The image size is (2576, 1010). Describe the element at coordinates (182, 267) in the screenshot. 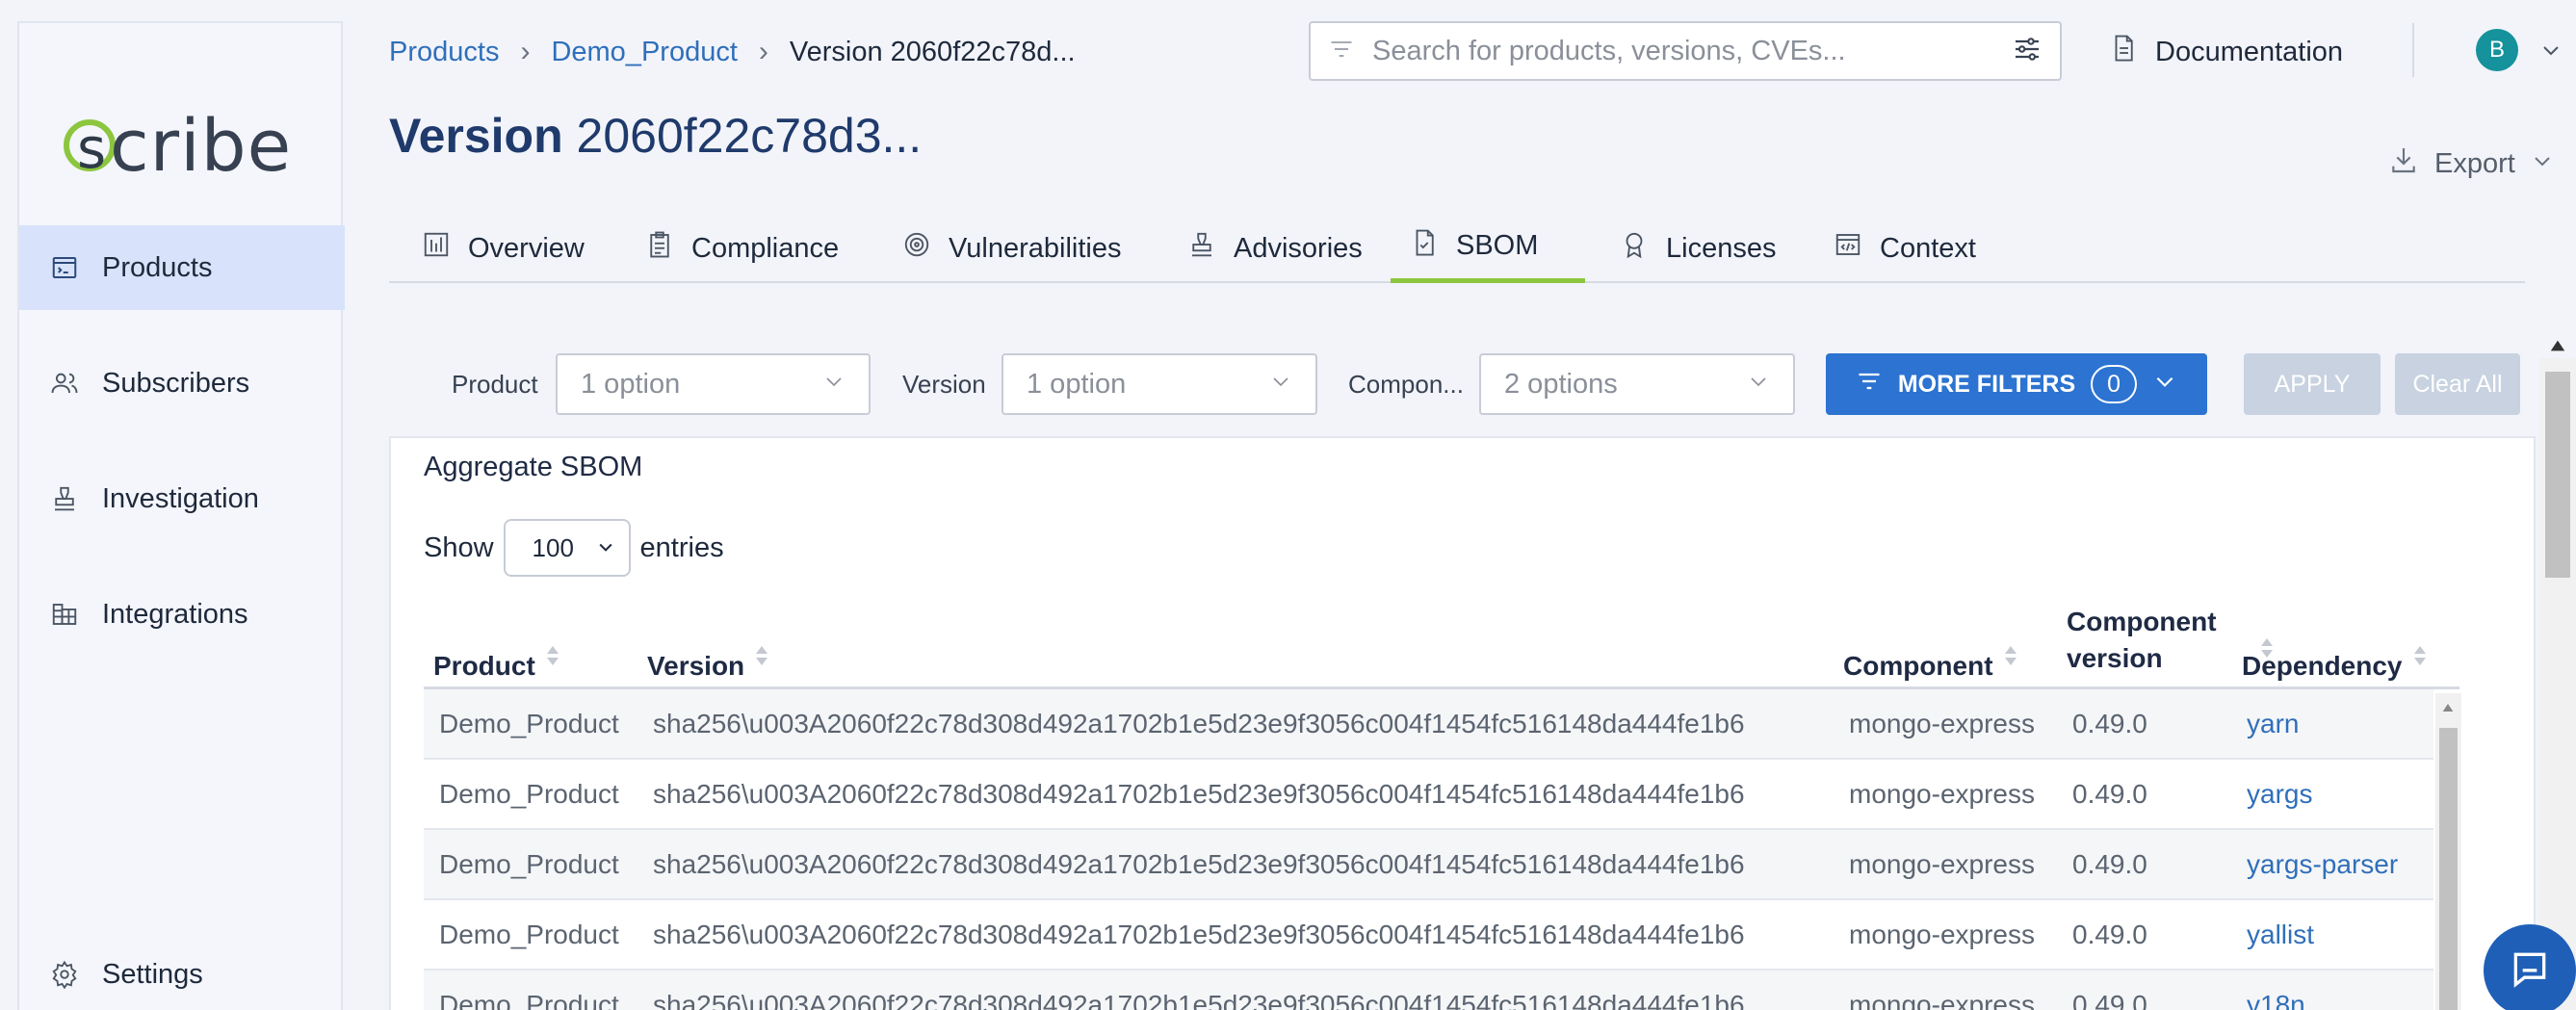

I see `sidebar-item-products: Products` at that location.